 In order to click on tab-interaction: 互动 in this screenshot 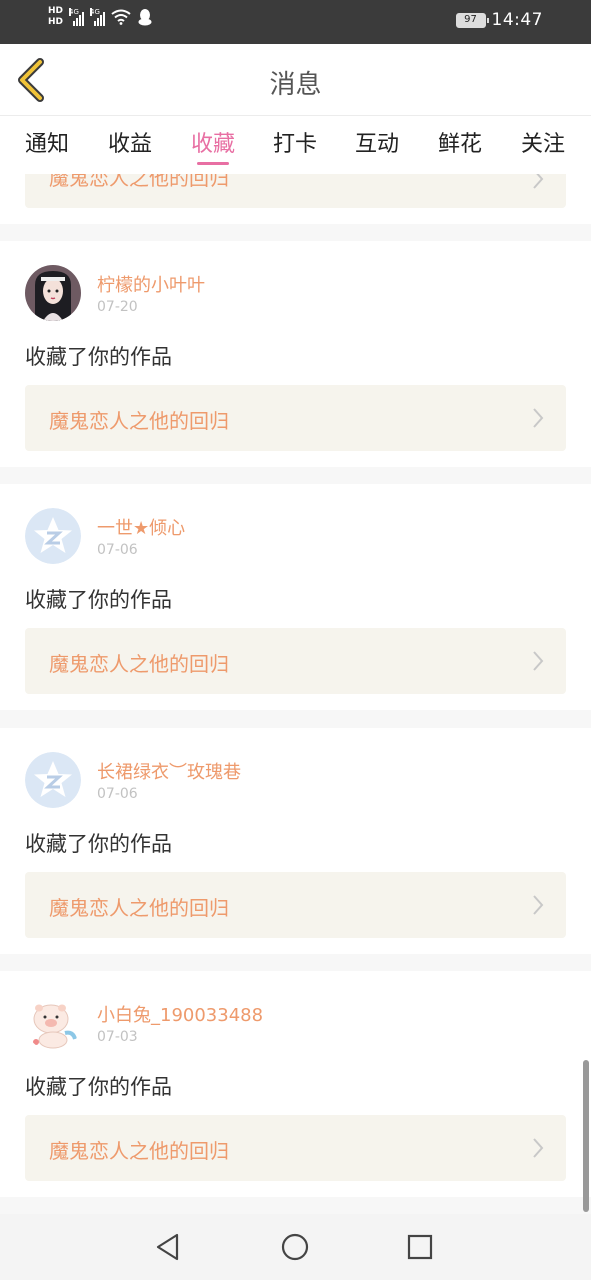, I will do `click(377, 142)`.